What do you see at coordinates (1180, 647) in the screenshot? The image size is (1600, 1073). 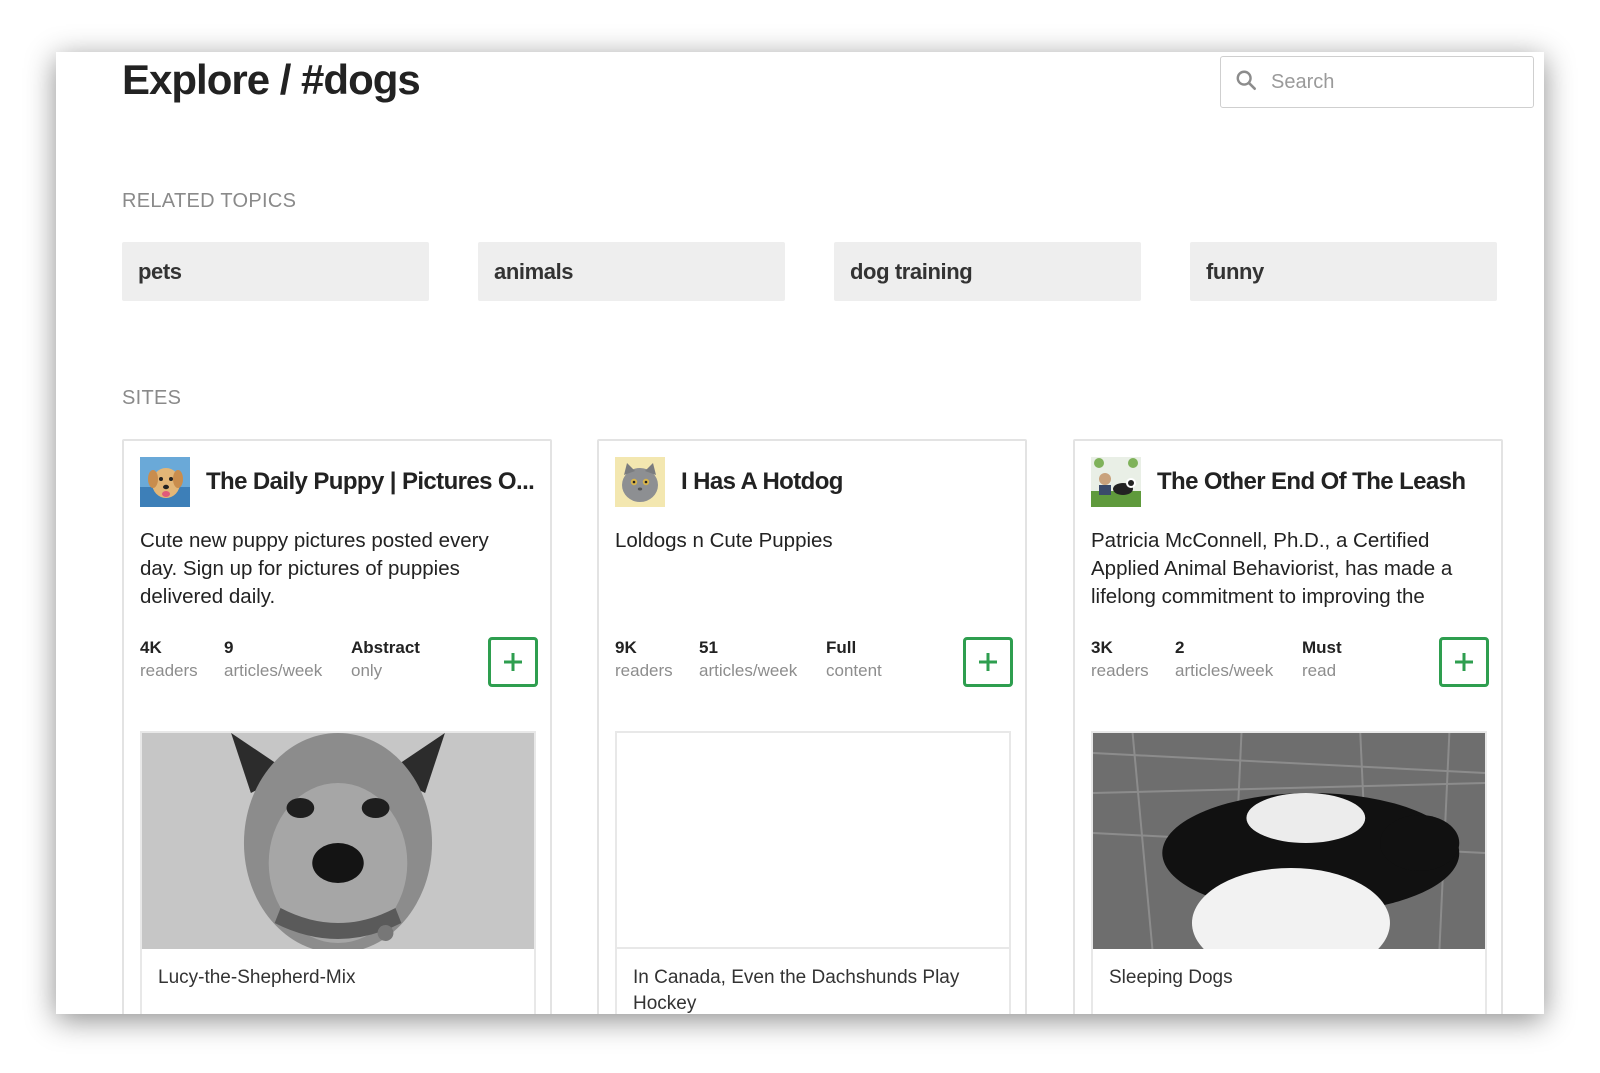 I see `stat-value: 2` at bounding box center [1180, 647].